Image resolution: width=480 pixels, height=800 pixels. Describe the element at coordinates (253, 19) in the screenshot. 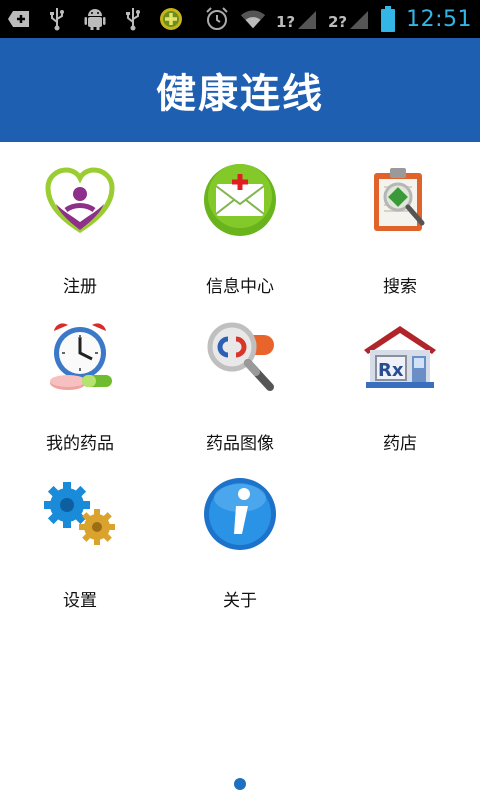

I see `wifi-icon` at that location.